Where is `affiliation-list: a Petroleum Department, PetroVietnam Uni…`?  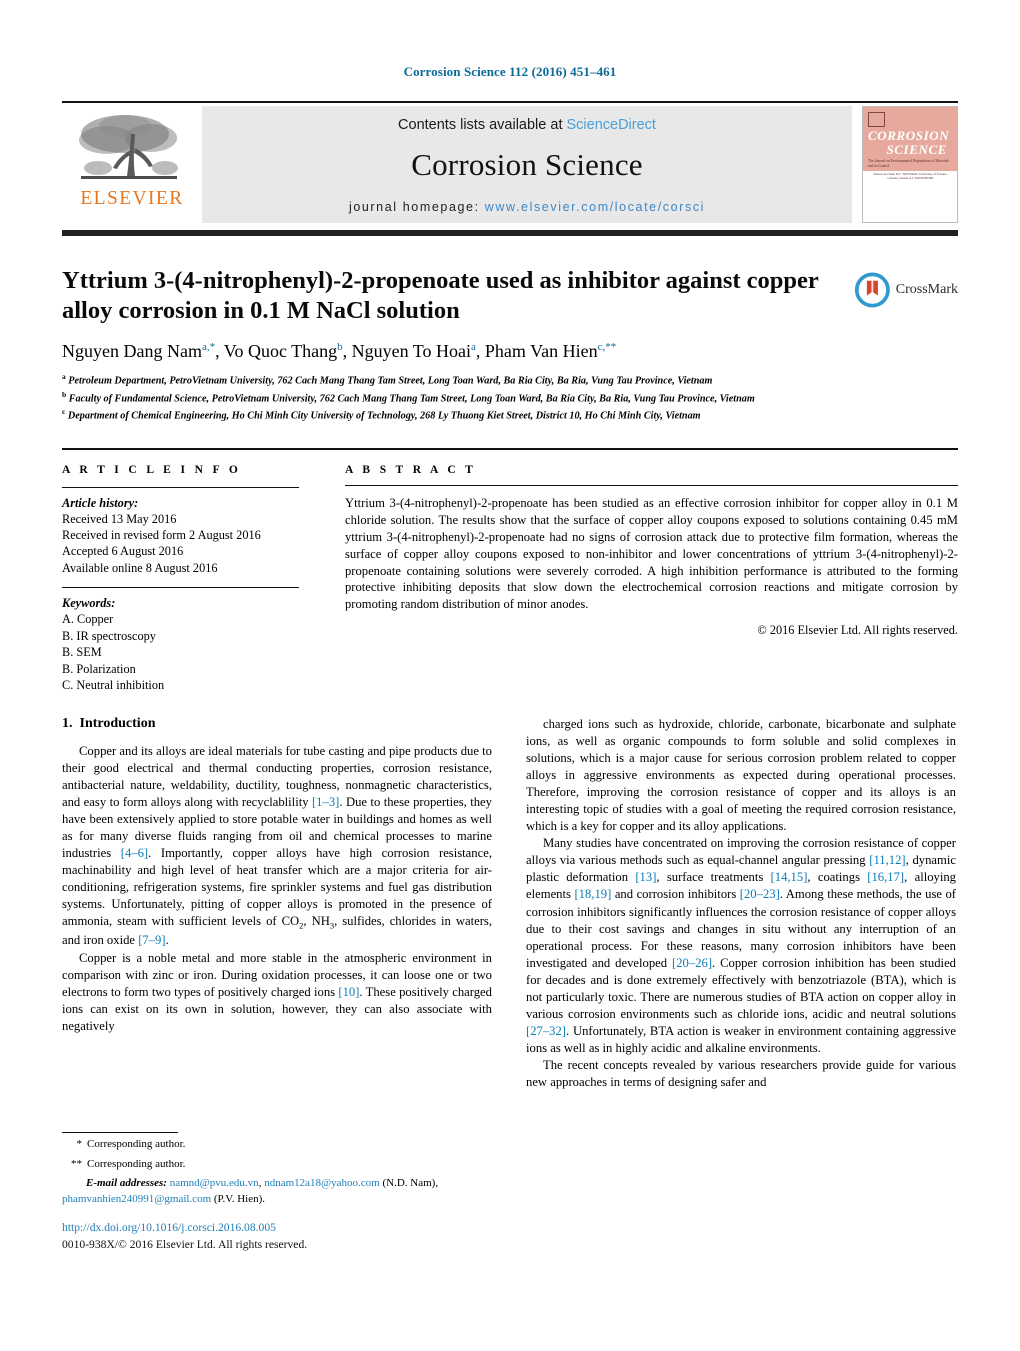 affiliation-list: a Petroleum Department, PetroVietnam Uni… is located at coordinates (510, 397).